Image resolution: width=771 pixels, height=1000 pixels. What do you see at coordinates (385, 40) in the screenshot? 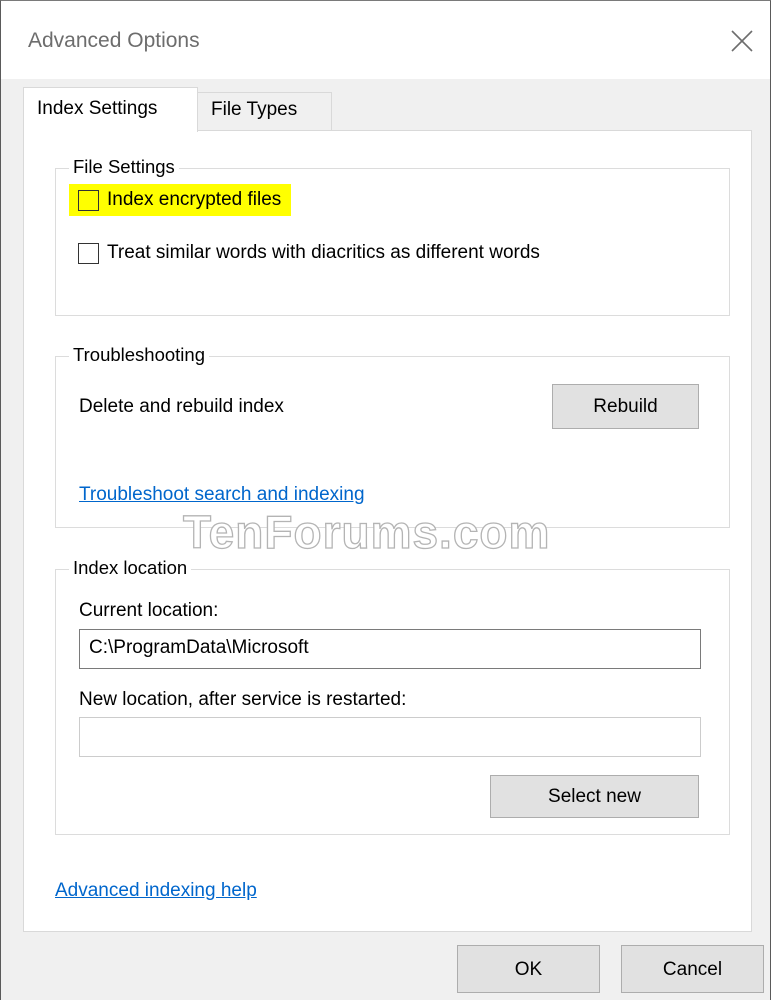
I see `title-bar: Advanced Options` at bounding box center [385, 40].